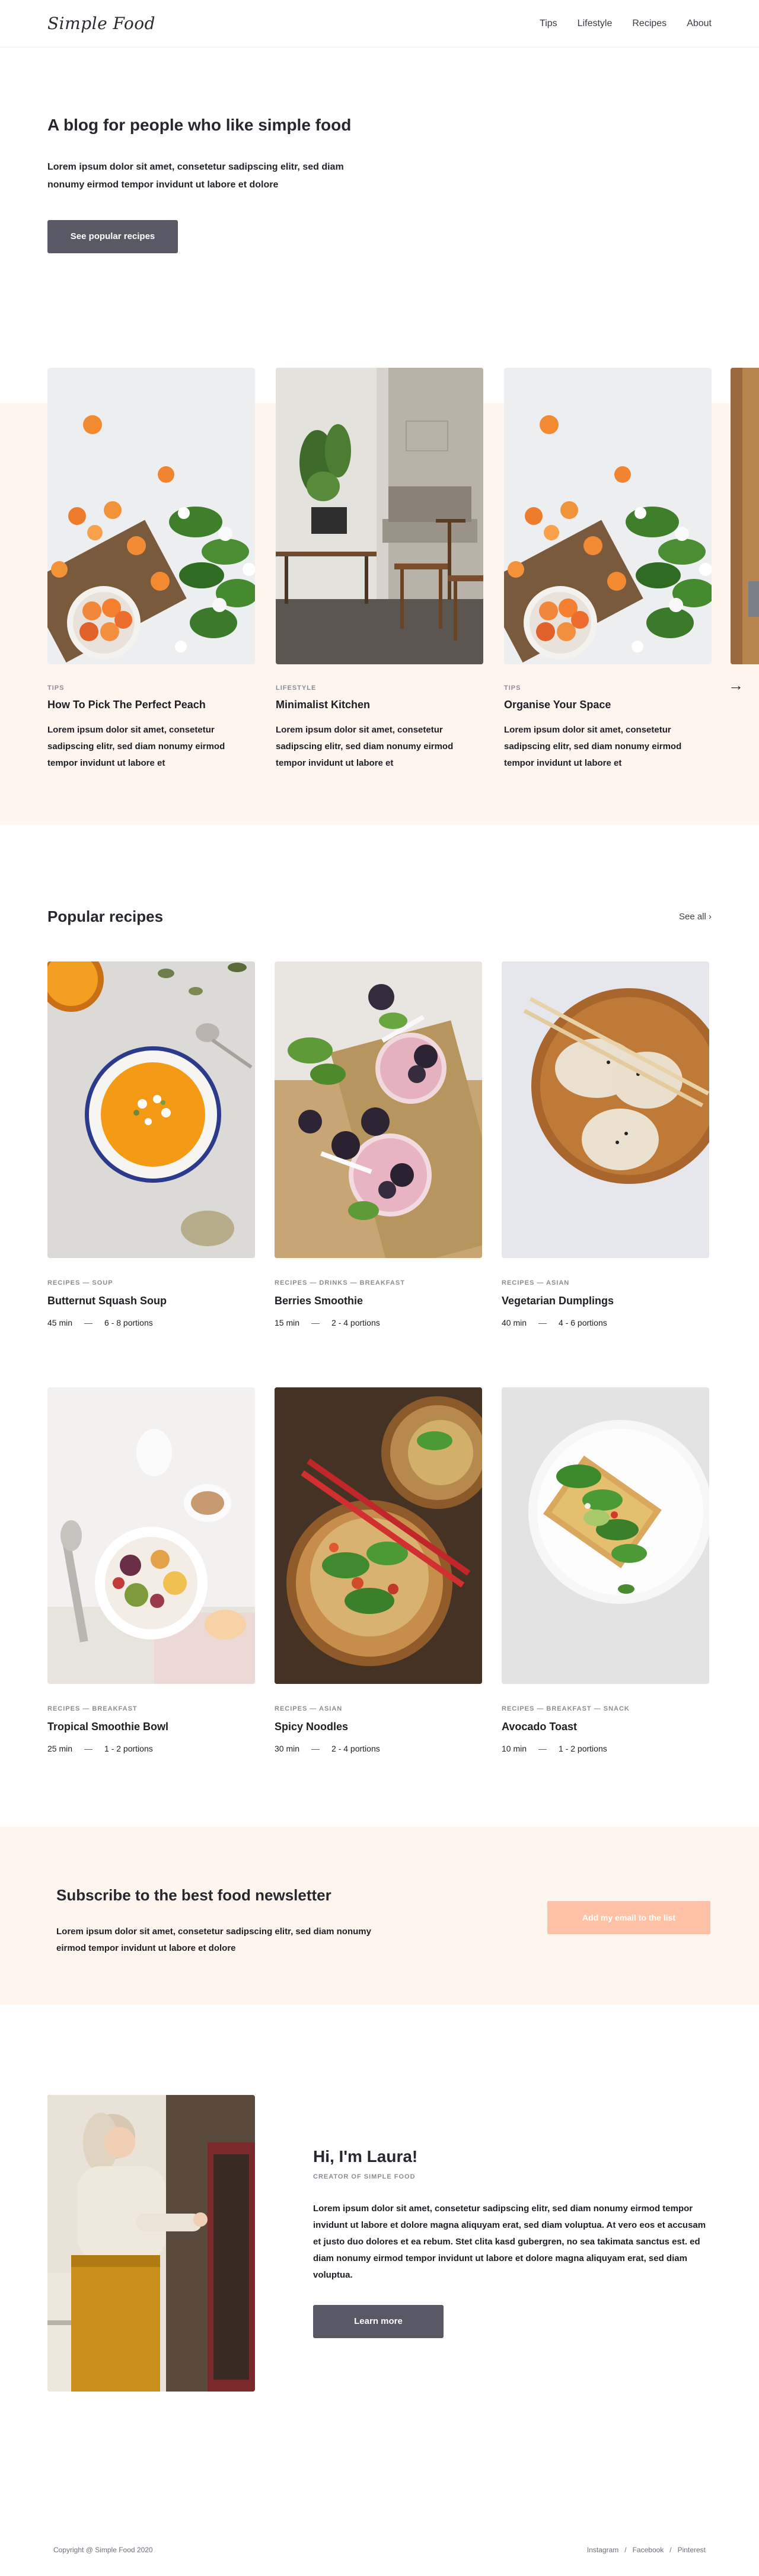  Describe the element at coordinates (80, 1283) in the screenshot. I see `recipe-category: RECIPES — SOUP` at that location.